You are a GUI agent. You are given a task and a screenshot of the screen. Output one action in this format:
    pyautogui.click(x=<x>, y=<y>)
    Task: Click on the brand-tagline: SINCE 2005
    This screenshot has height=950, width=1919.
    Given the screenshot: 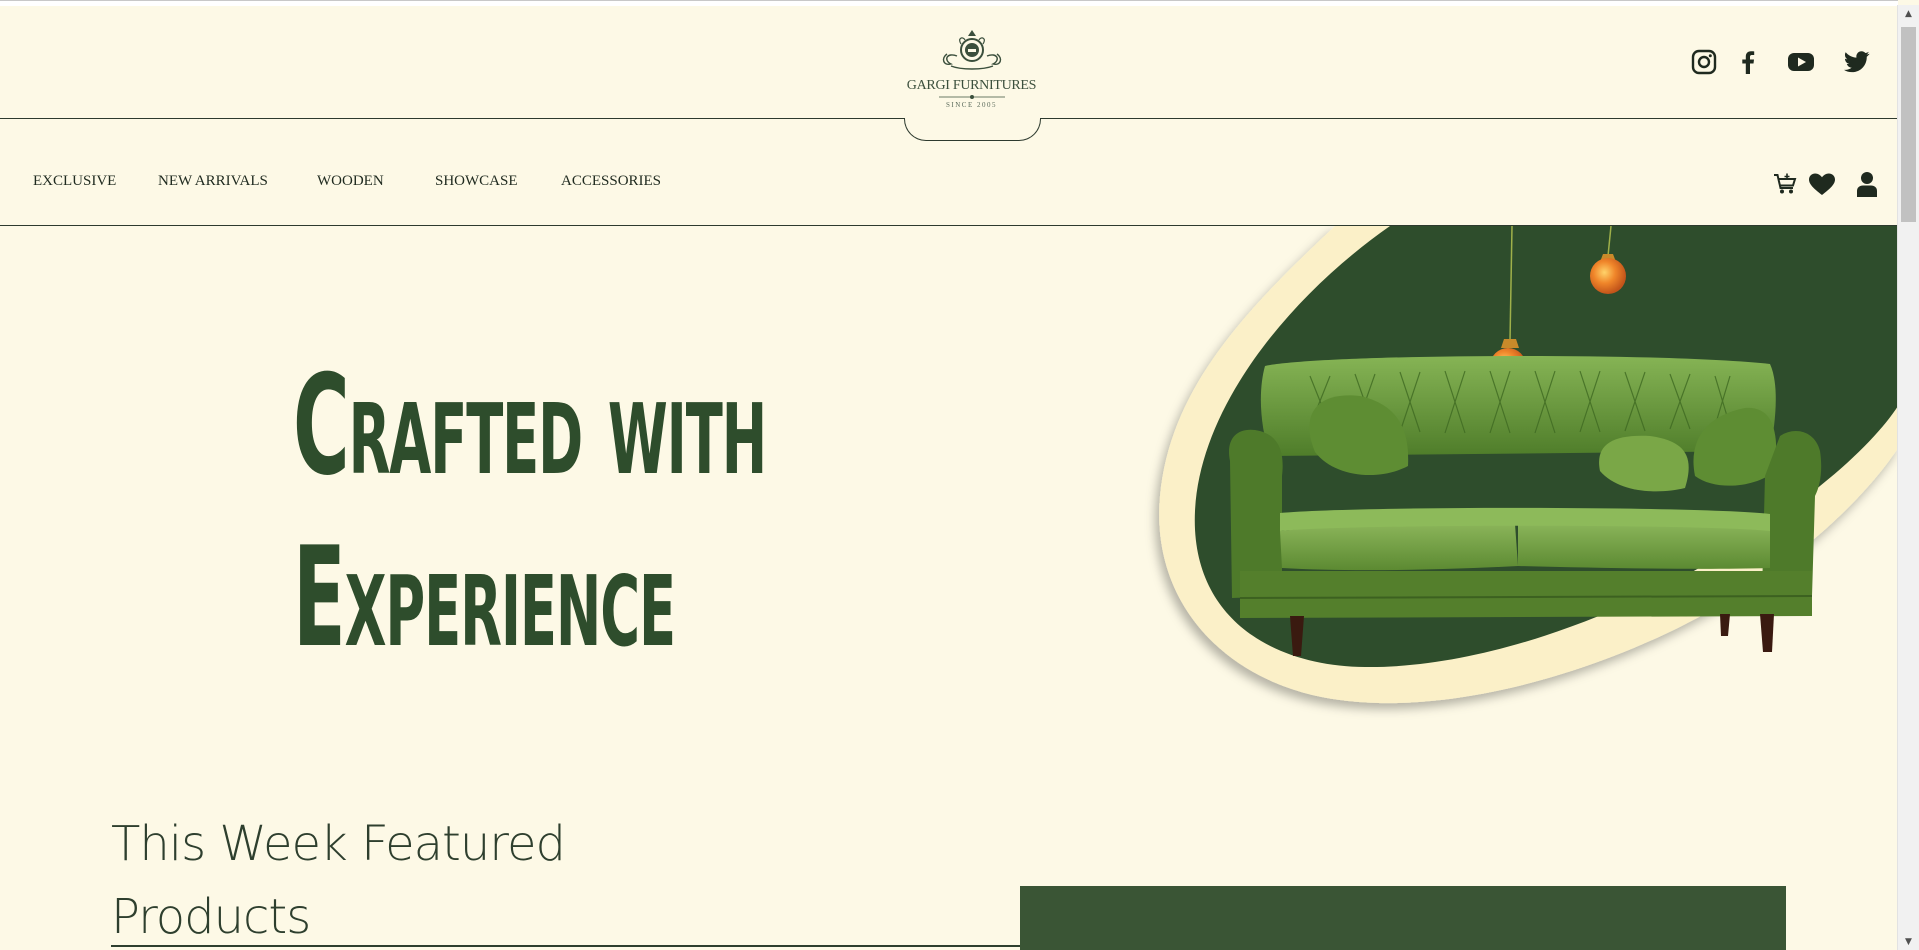 What is the action you would take?
    pyautogui.click(x=971, y=105)
    